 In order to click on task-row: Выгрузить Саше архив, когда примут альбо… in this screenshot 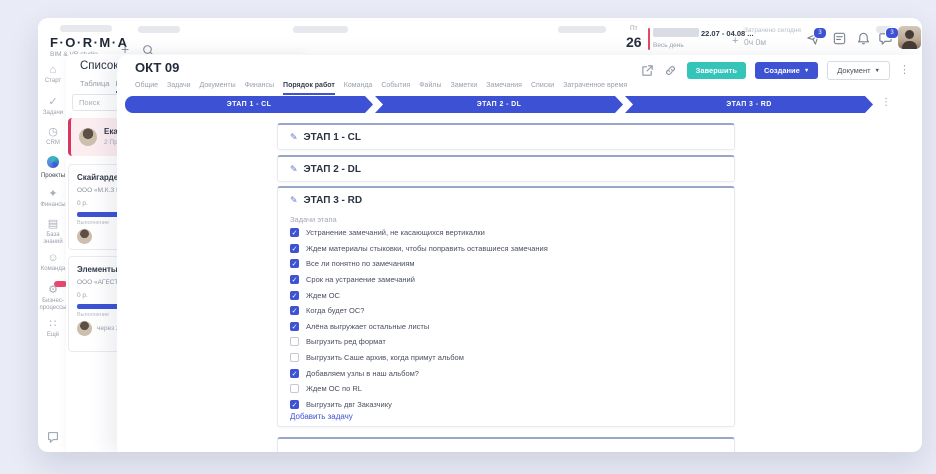, I will do `click(507, 358)`.